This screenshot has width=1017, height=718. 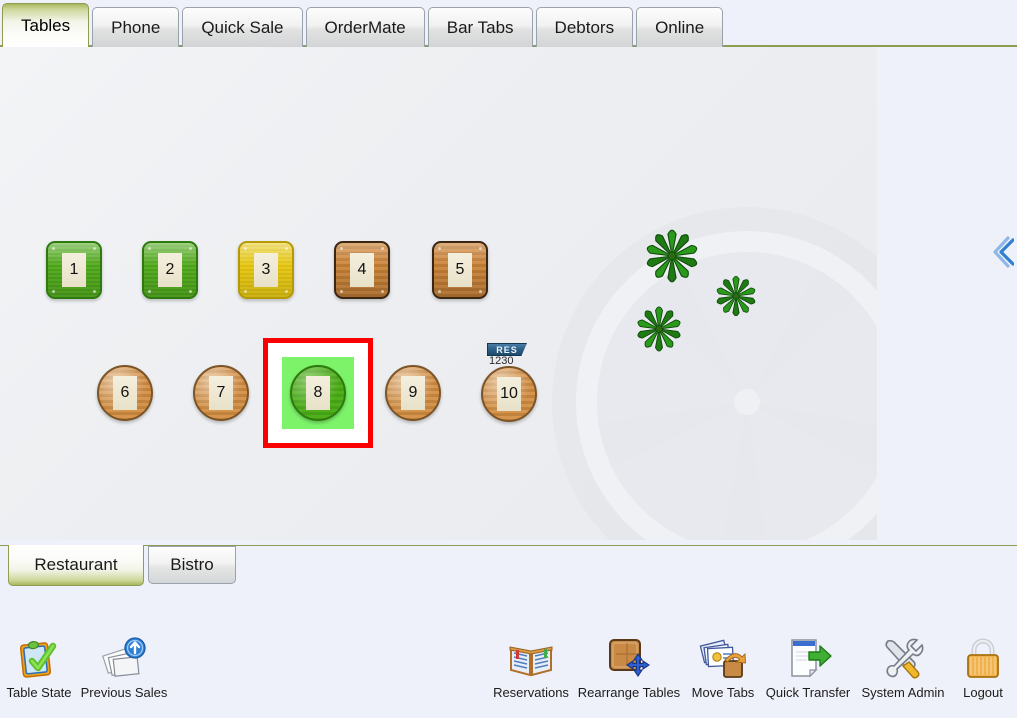 I want to click on toolbar-button-label: Logout, so click(x=983, y=692).